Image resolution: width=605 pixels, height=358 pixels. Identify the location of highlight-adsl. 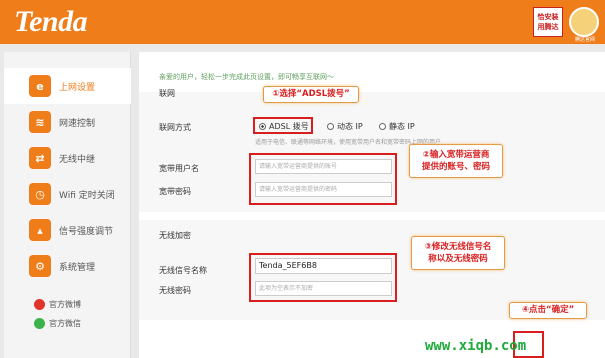
(283, 125).